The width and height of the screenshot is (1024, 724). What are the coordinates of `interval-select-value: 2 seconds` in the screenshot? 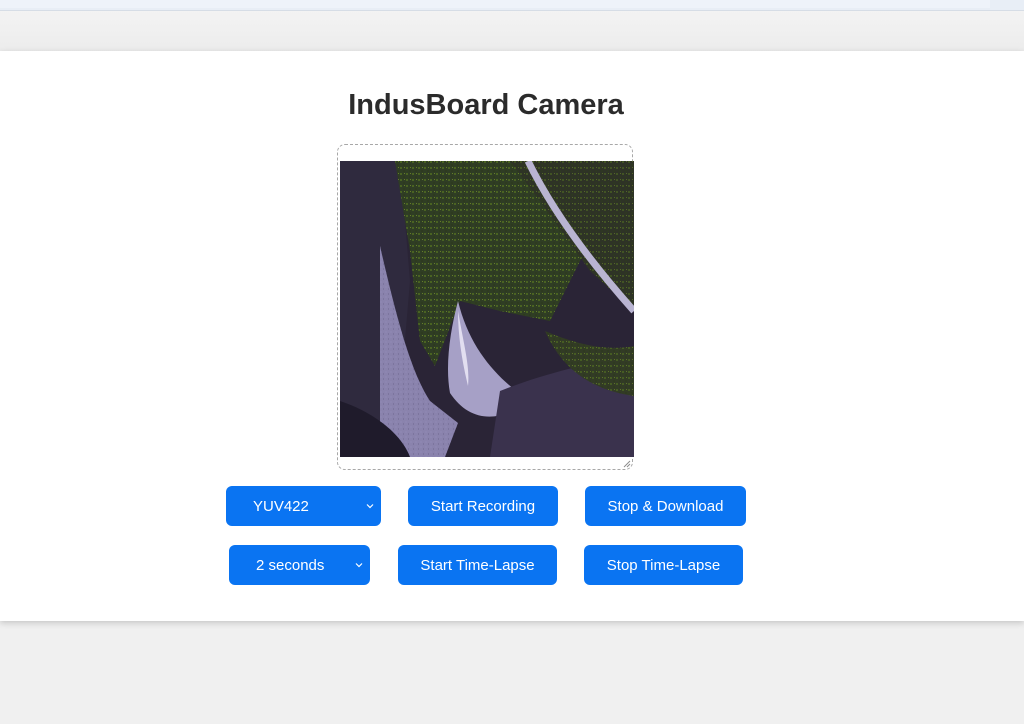 It's located at (290, 565).